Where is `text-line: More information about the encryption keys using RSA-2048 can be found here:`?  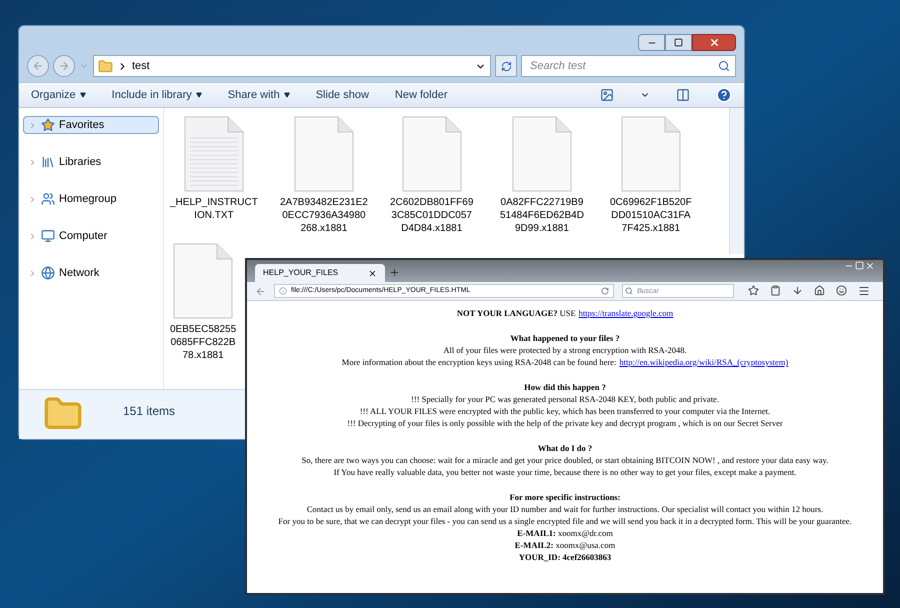
text-line: More information about the encryption keys using RSA-2048 can be found here: is located at coordinates (479, 362).